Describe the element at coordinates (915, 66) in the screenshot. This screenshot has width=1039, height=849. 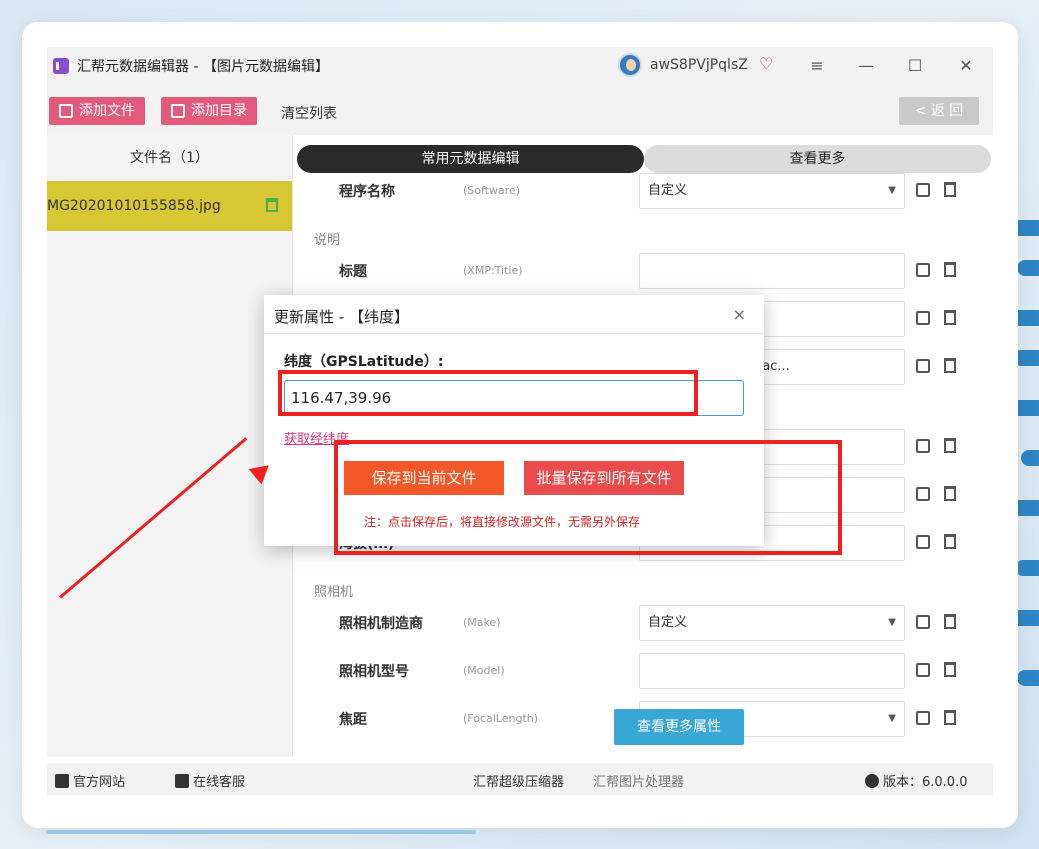
I see `maximize-icon: ☐` at that location.